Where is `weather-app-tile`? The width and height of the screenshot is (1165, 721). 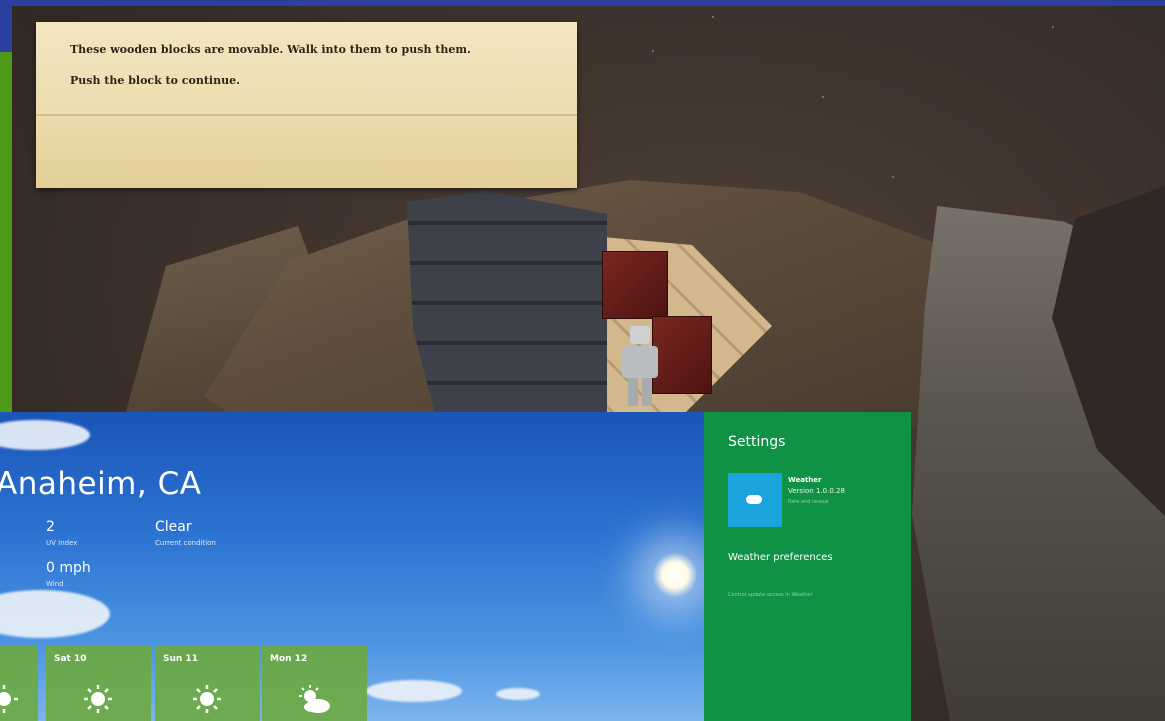
weather-app-tile is located at coordinates (755, 500).